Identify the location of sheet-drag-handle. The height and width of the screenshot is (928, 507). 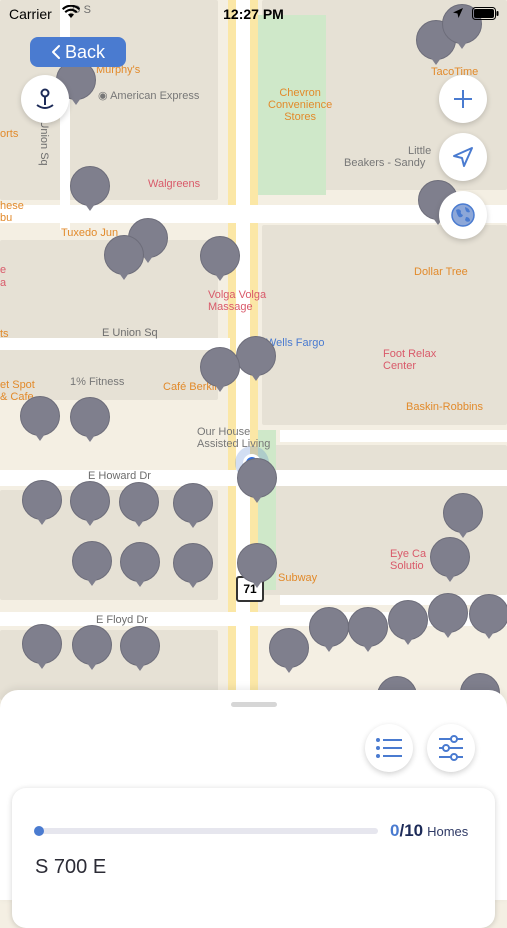
(254, 704).